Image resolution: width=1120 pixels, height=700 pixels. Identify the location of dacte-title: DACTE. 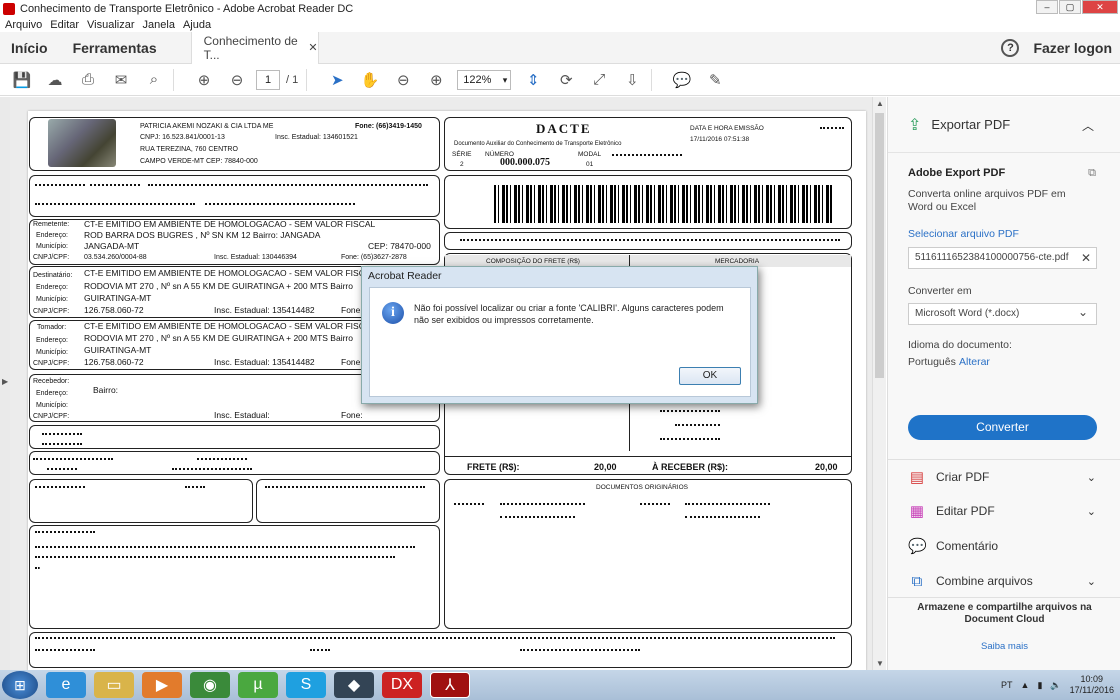
(564, 128).